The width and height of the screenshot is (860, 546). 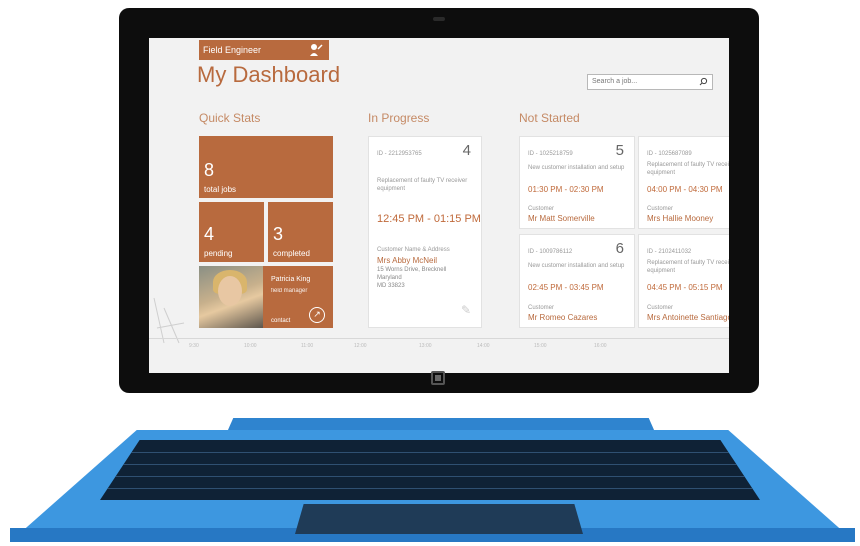 I want to click on timeline-tick: 11:00, so click(x=307, y=346).